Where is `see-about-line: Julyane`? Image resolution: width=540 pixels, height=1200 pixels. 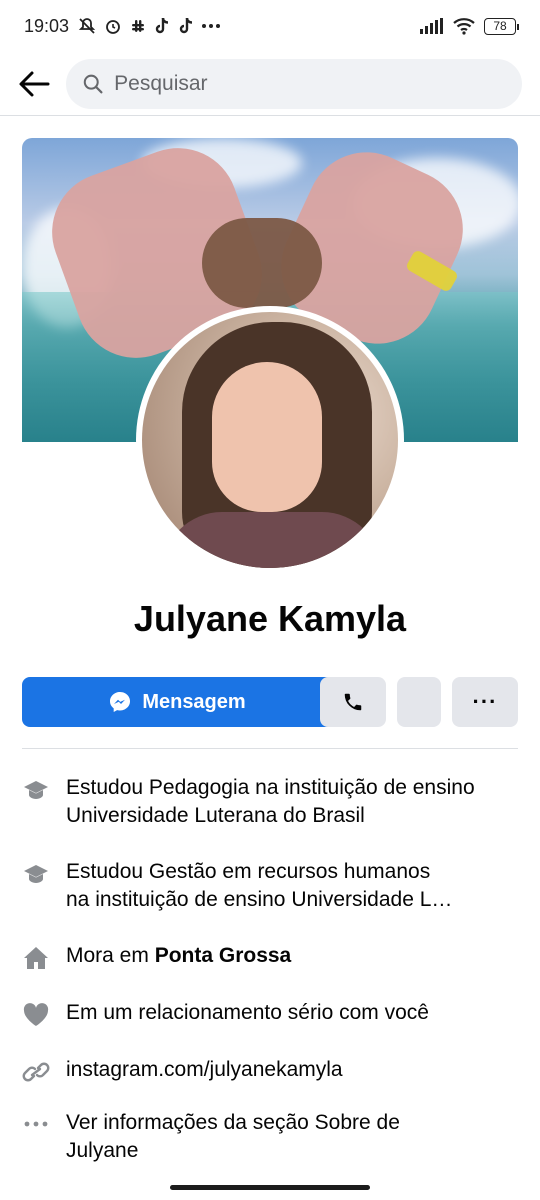
see-about-line: Julyane is located at coordinates (102, 1150).